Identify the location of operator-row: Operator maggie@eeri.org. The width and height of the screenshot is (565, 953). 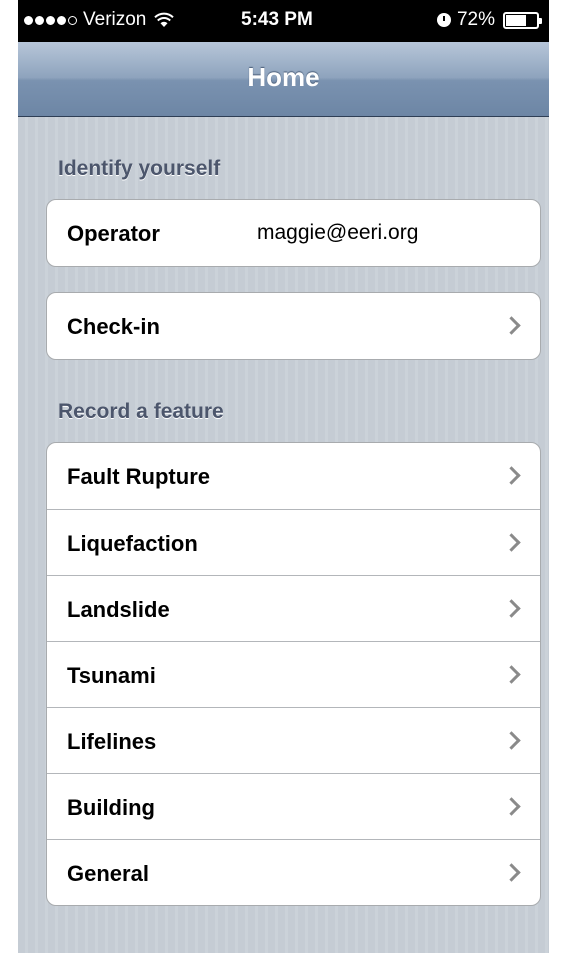
(293, 233).